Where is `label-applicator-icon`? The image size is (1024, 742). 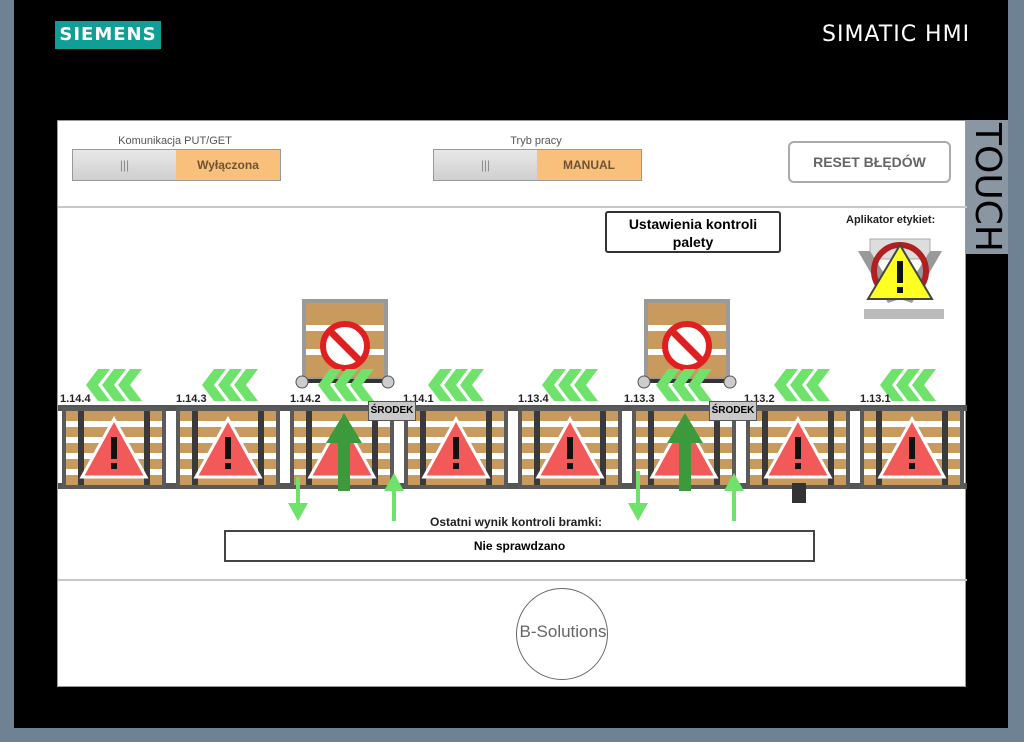
label-applicator-icon is located at coordinates (901, 278).